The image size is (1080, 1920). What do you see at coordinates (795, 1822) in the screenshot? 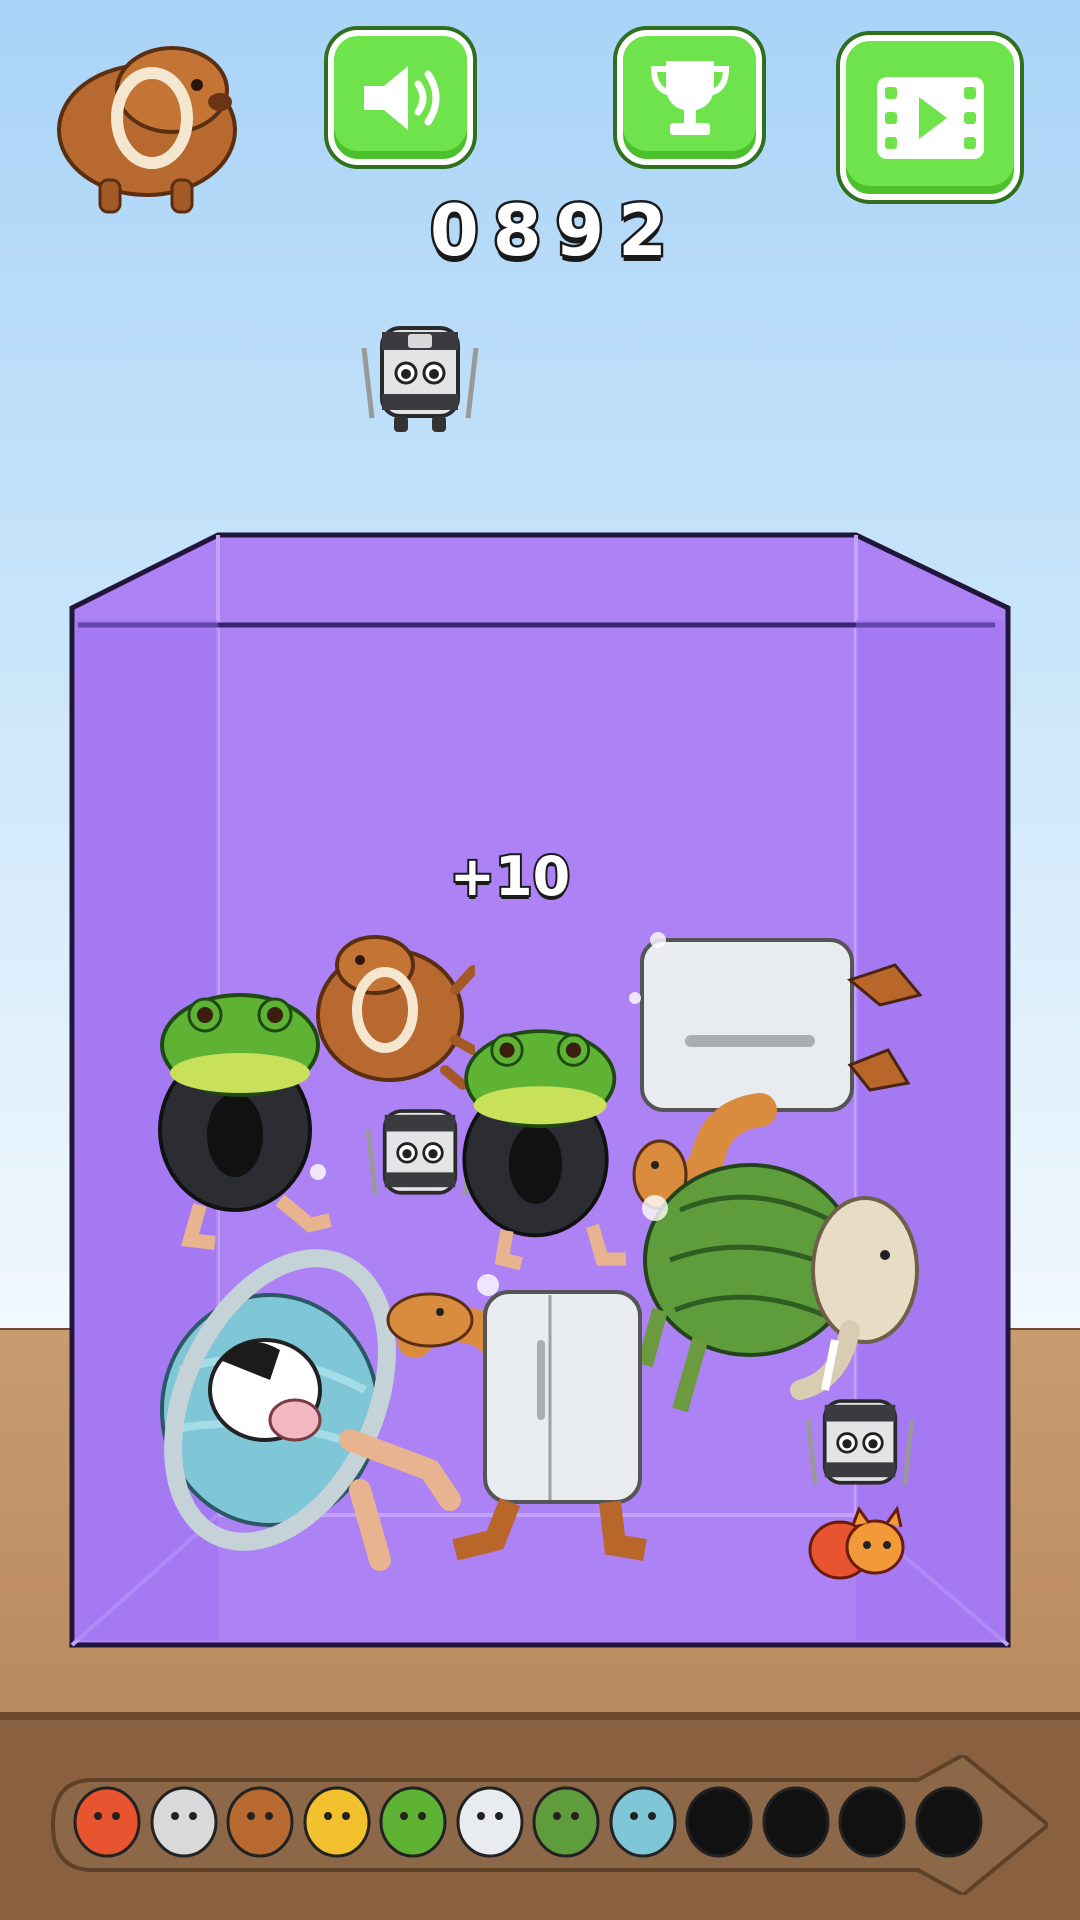
I see `progression-locked-2-icon` at bounding box center [795, 1822].